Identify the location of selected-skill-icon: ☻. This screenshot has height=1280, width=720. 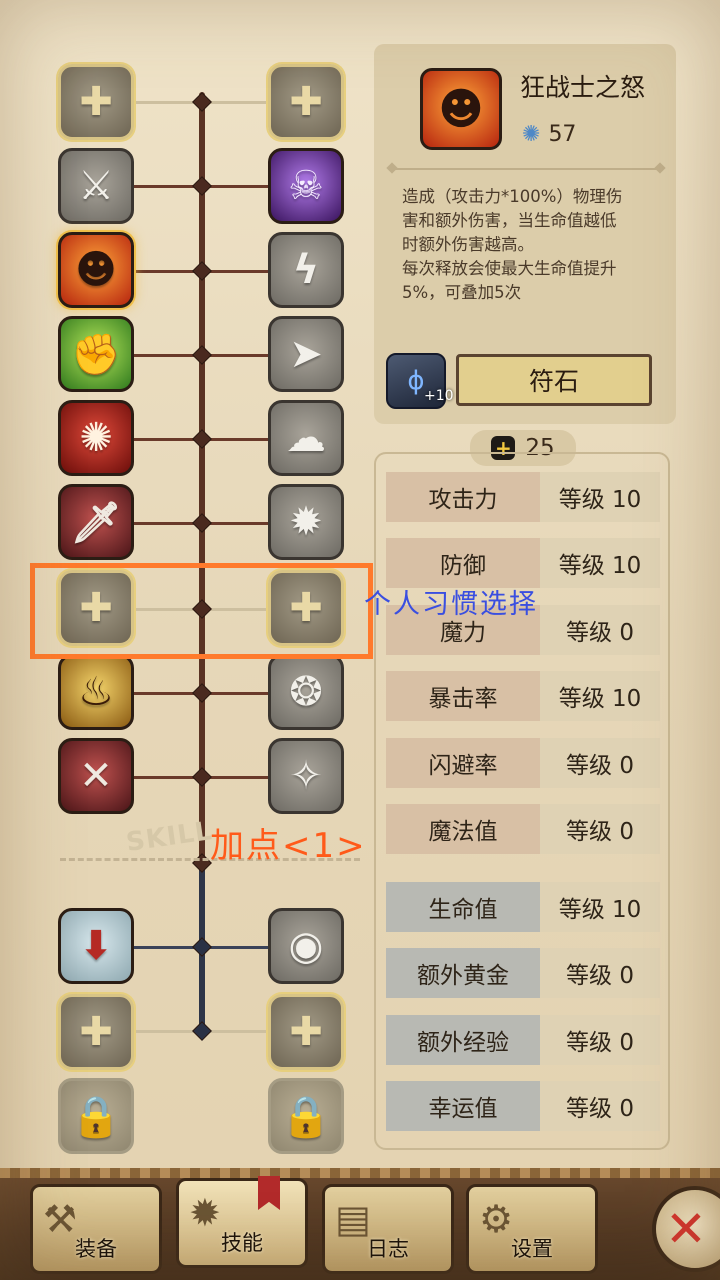
(461, 109).